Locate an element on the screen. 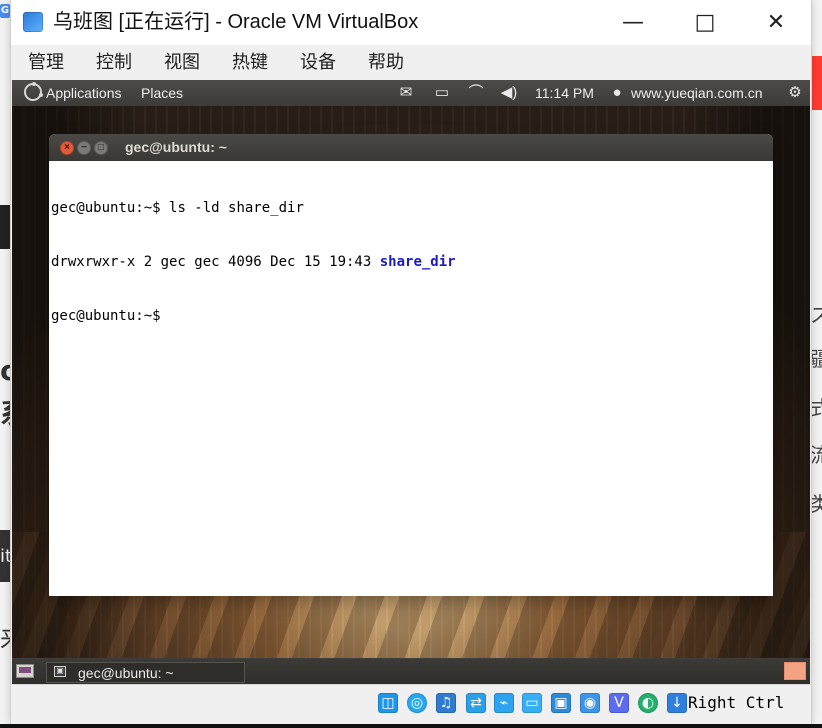 The image size is (822, 728). virtualbox-menubar: 管理 控制 视图 热键 设备 帮助 is located at coordinates (411, 62).